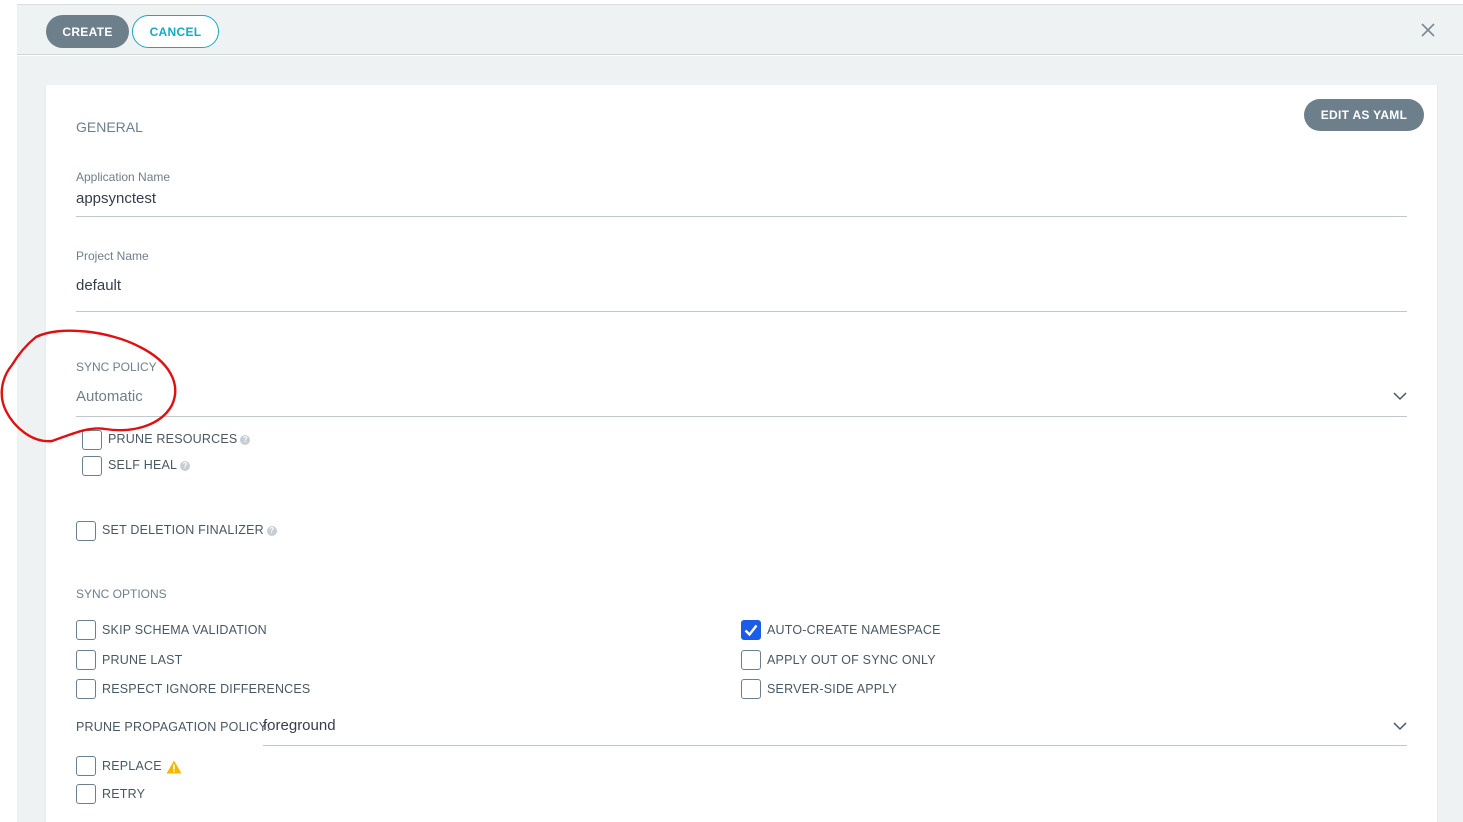  Describe the element at coordinates (116, 367) in the screenshot. I see `sync-policy-label: SYNC POLICY` at that location.